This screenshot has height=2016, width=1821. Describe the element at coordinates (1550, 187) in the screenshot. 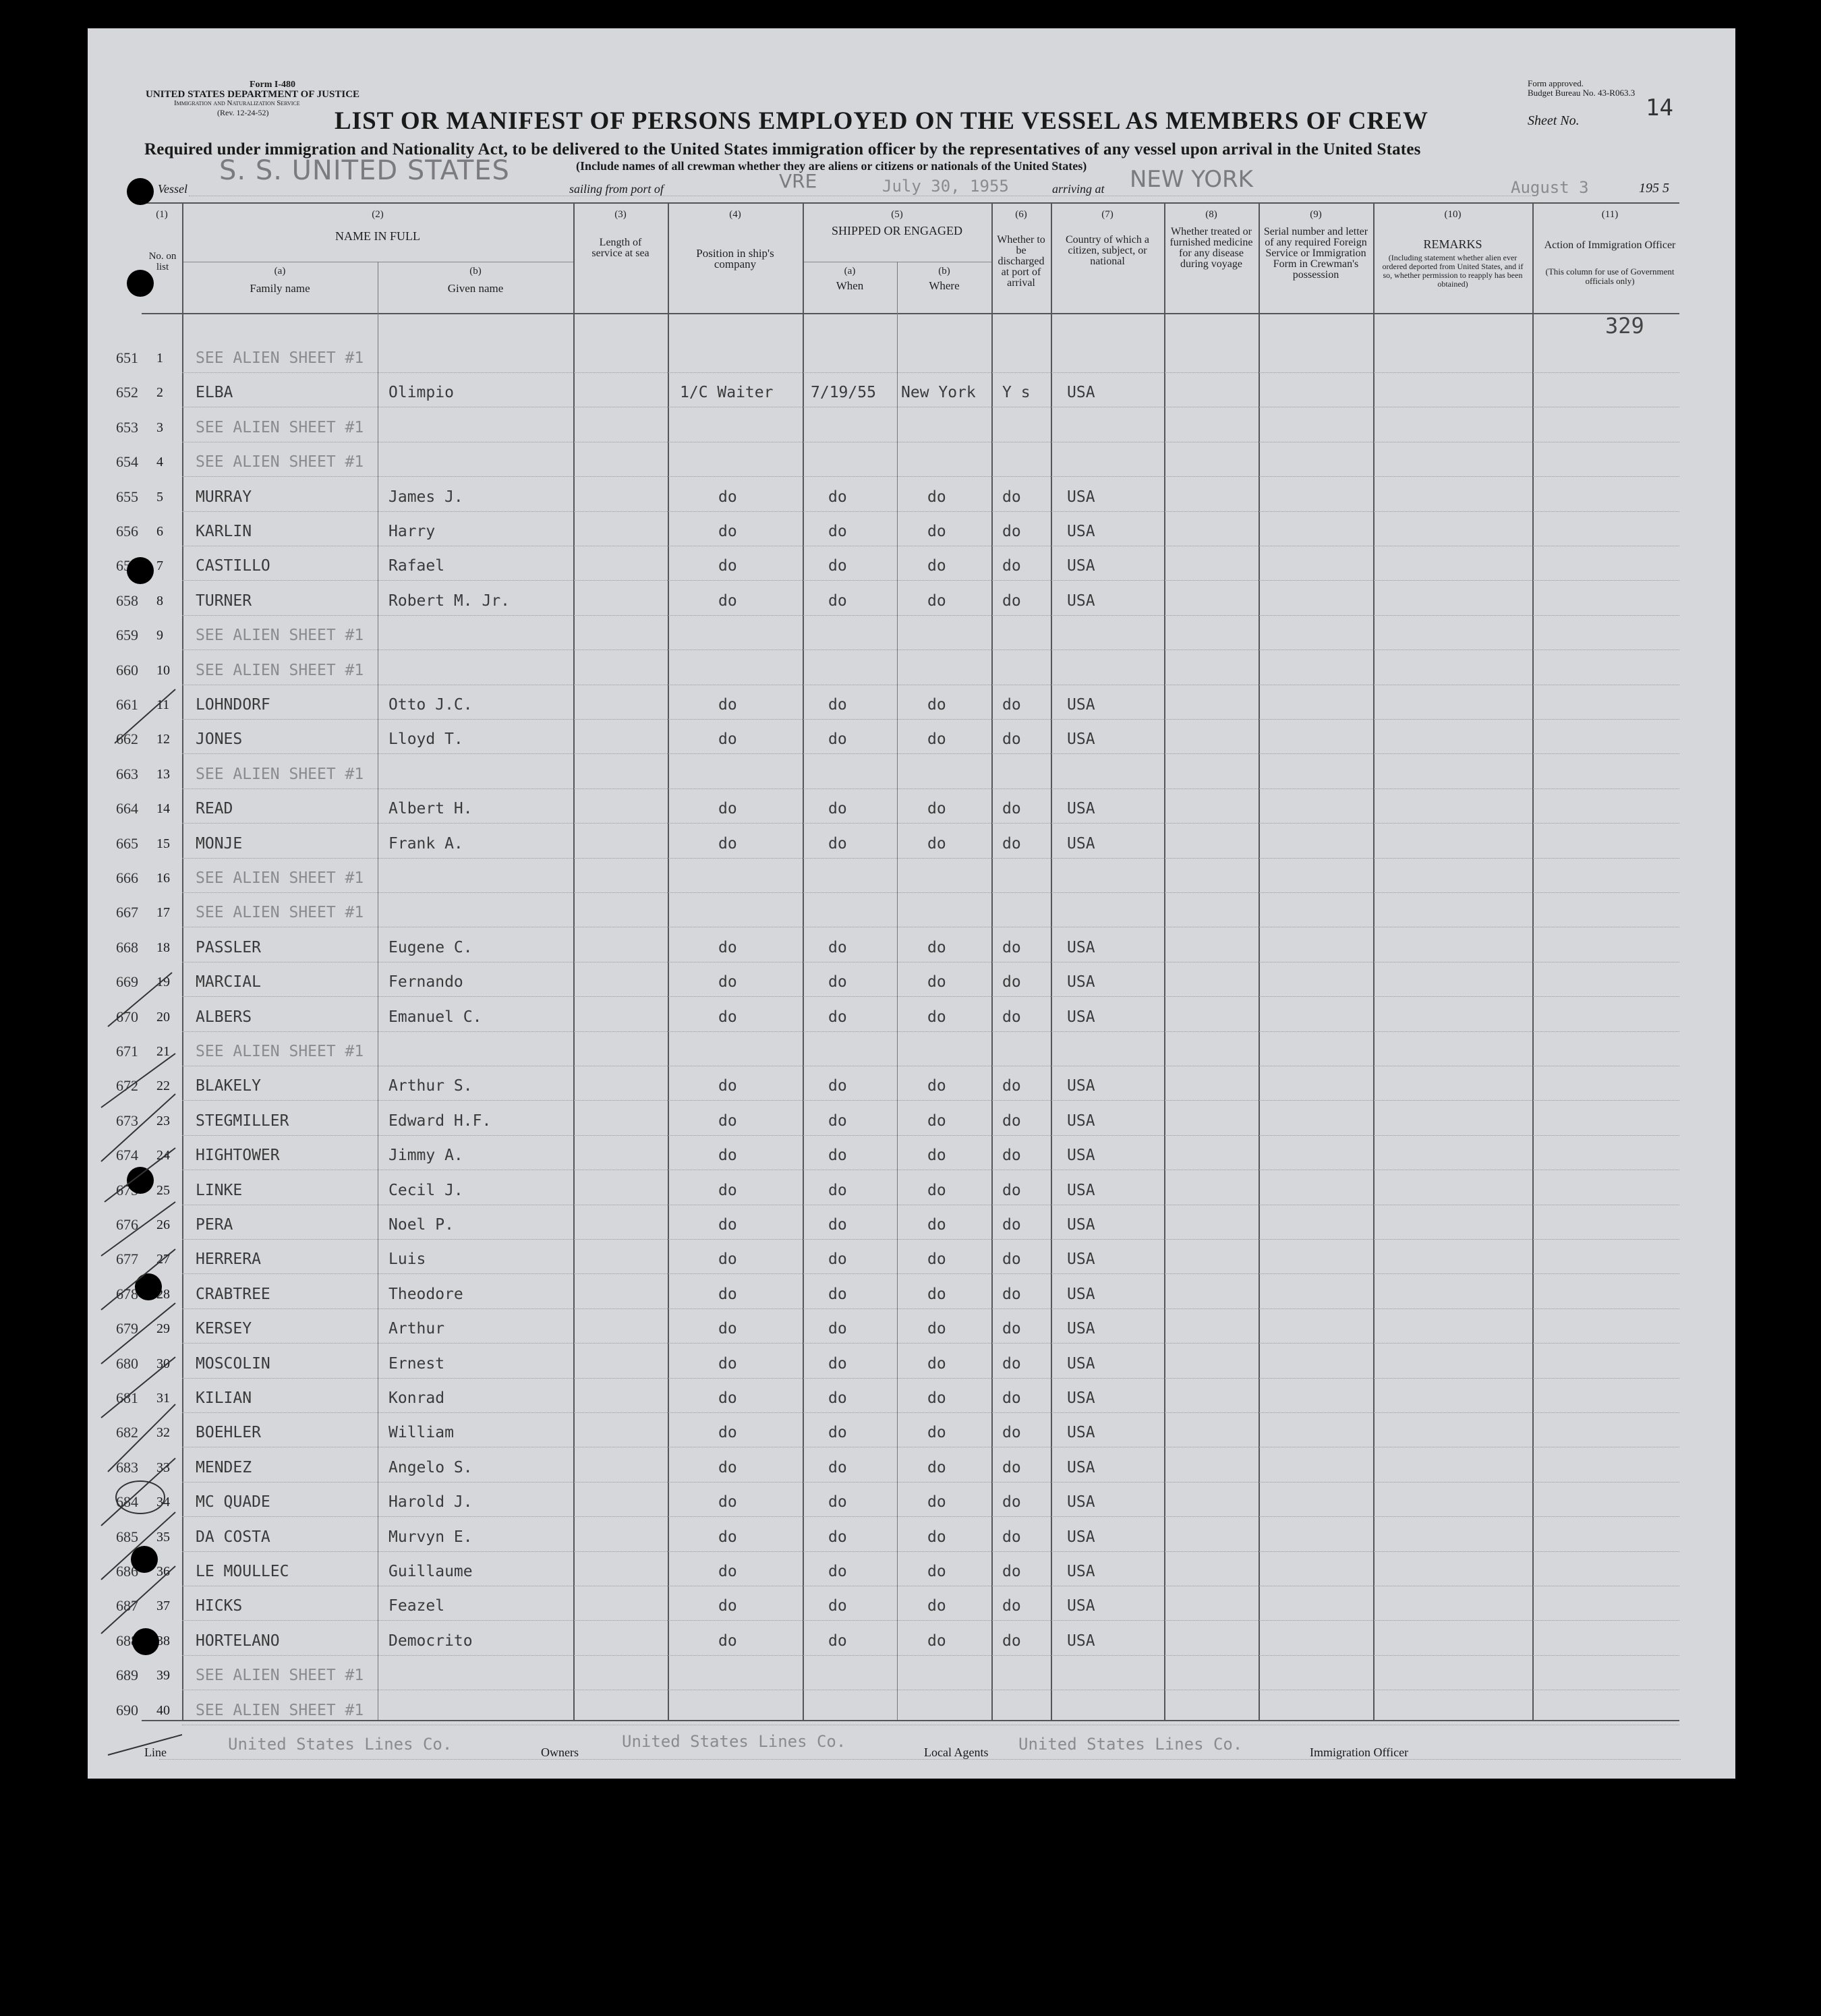

I see `arrival-date: August 3` at that location.